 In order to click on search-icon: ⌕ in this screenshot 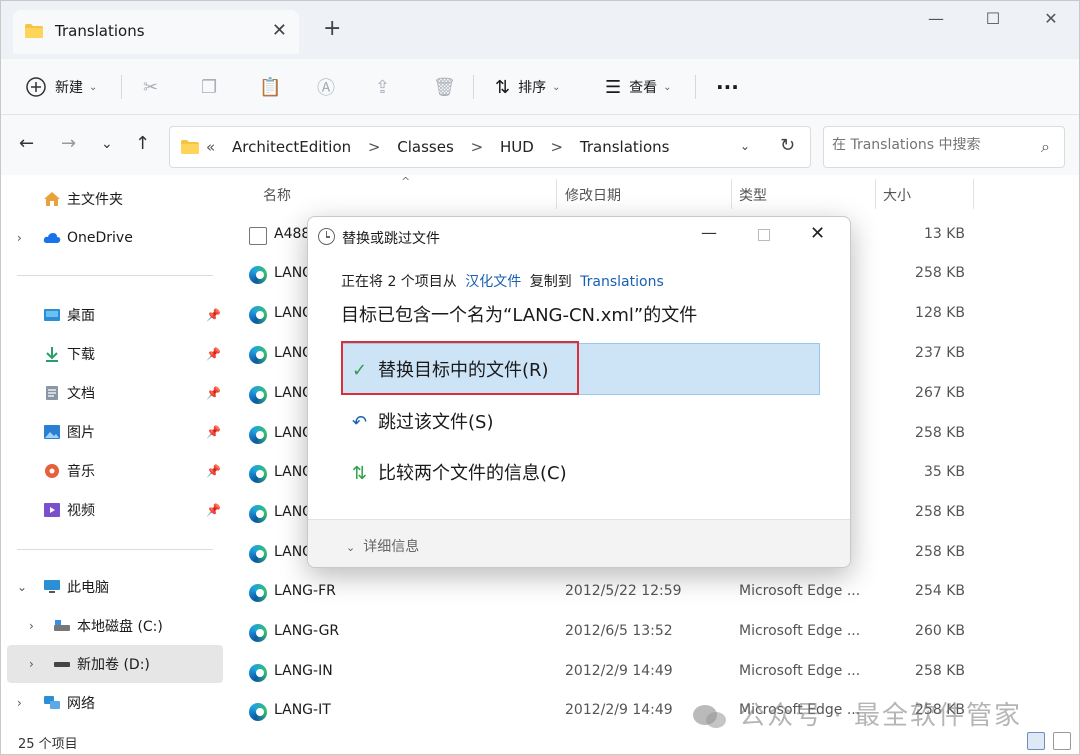, I will do `click(1045, 147)`.